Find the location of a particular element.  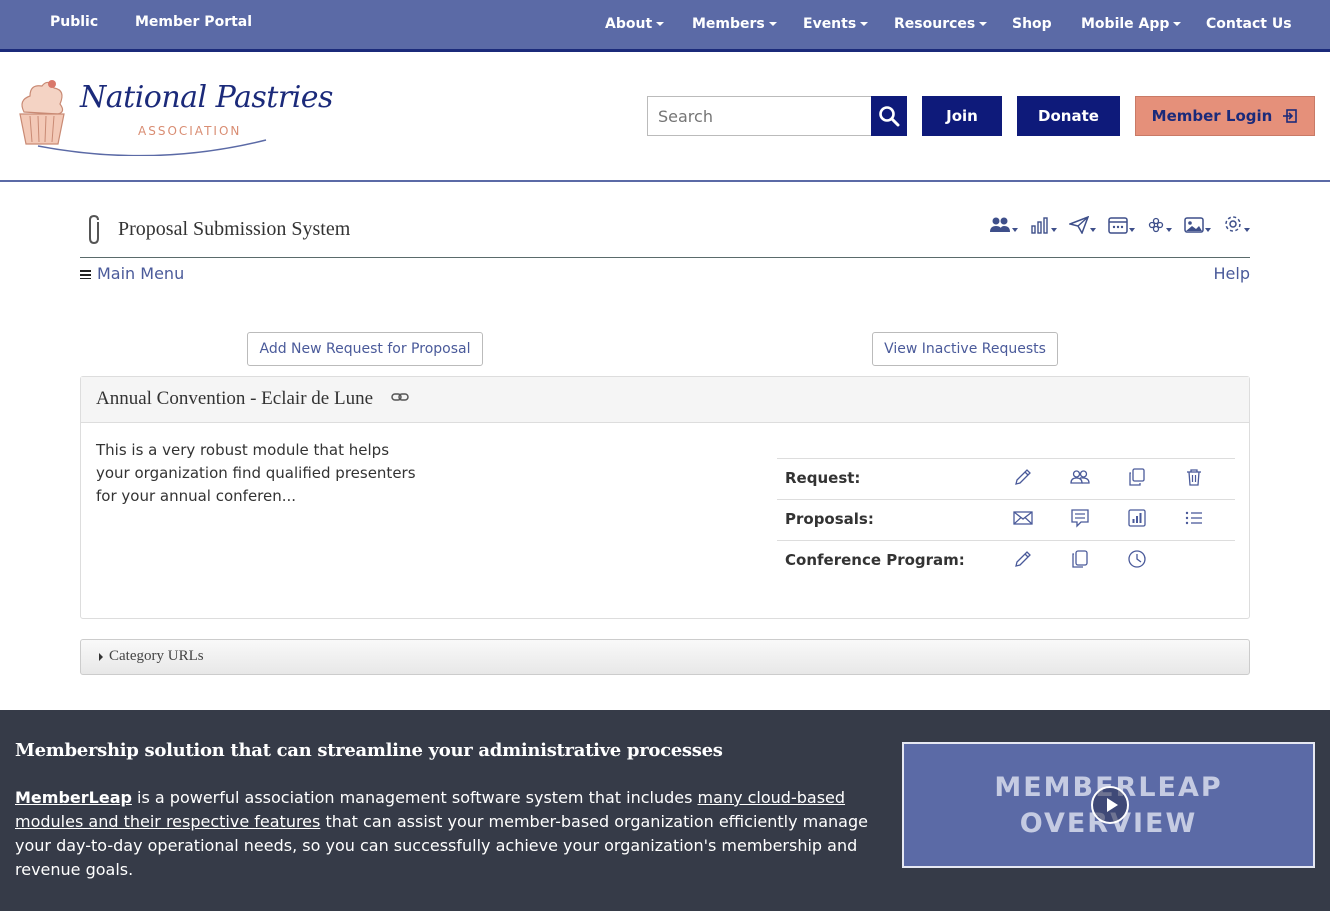

action-table: Request: Proposals: Conference Program: is located at coordinates (1006, 519).